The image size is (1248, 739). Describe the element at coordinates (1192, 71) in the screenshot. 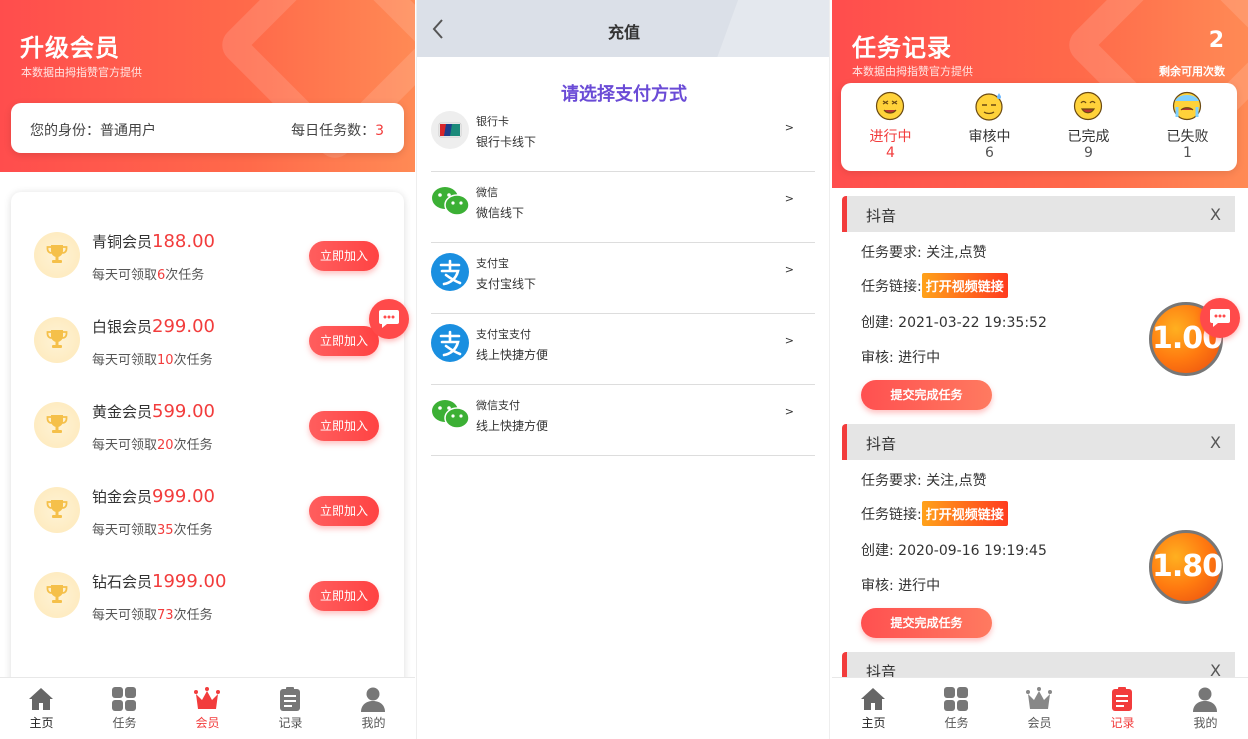

I see `remaining-label: 剩余可用次数` at that location.